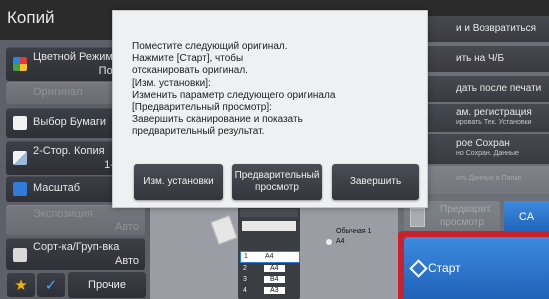  Describe the element at coordinates (69, 151) in the screenshot. I see `duplex-label: 2-Стор. Копия` at that location.